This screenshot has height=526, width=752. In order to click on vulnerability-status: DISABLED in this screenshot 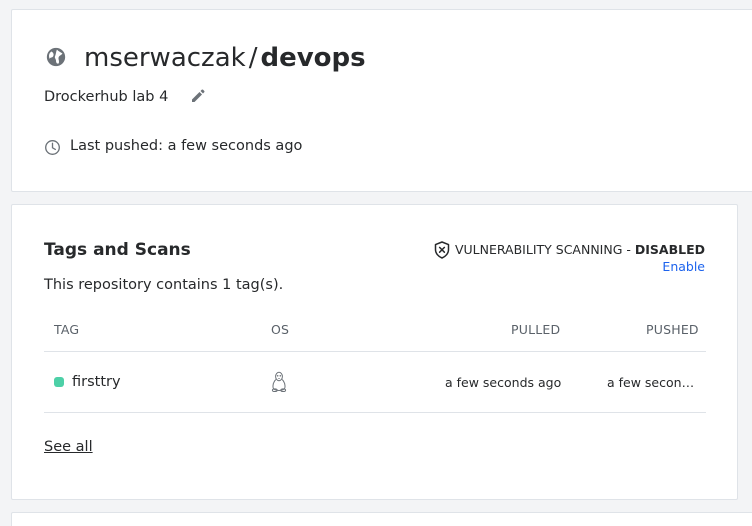, I will do `click(669, 249)`.